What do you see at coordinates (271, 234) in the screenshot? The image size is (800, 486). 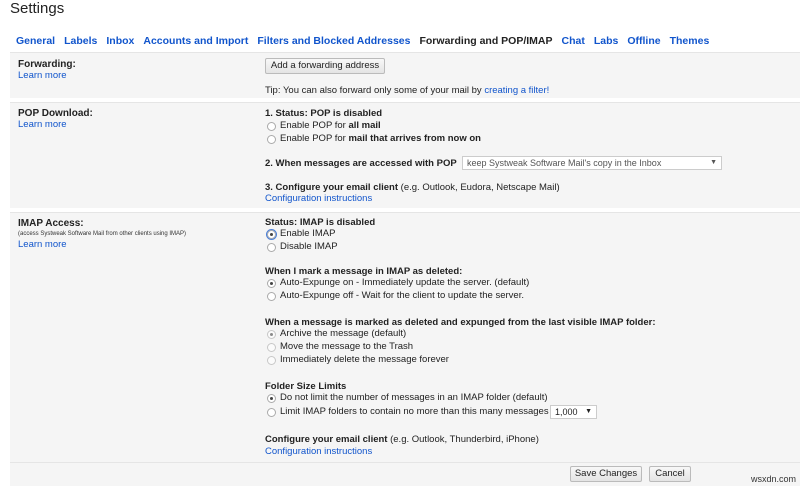 I see `enable-imap-radio` at bounding box center [271, 234].